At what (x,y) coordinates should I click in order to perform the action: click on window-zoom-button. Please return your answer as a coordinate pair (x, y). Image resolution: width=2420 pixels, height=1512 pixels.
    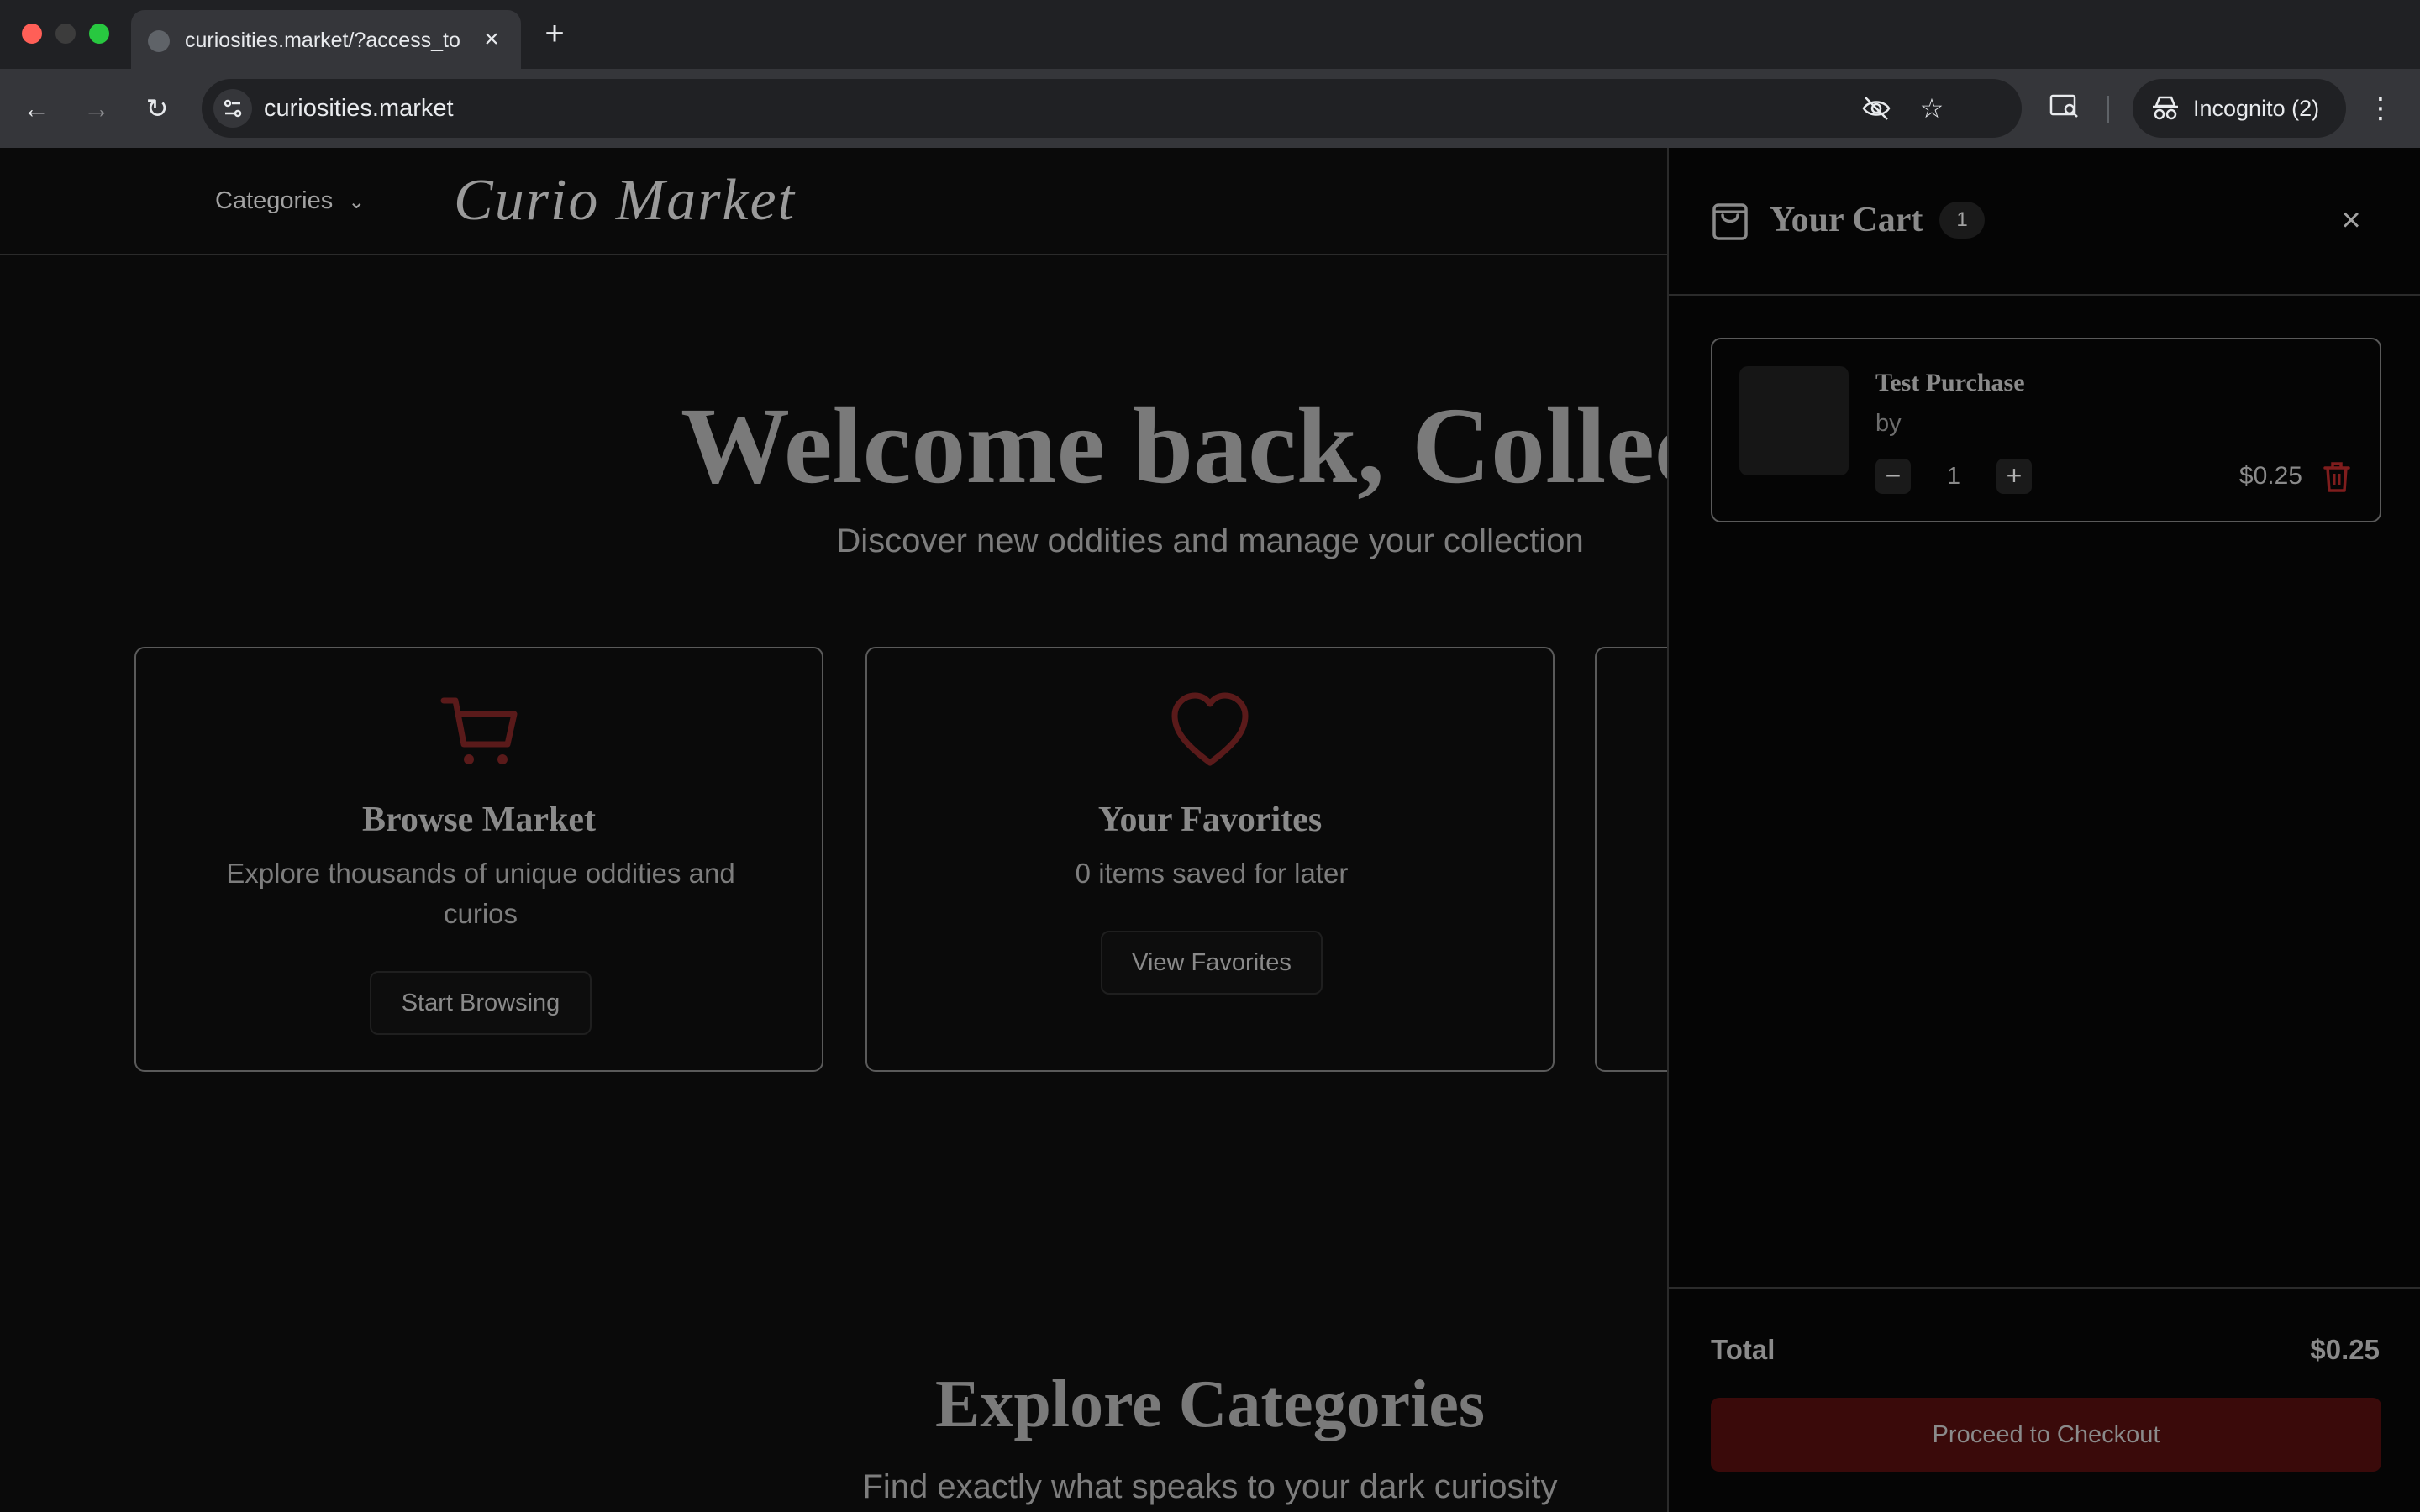
    Looking at the image, I should click on (99, 34).